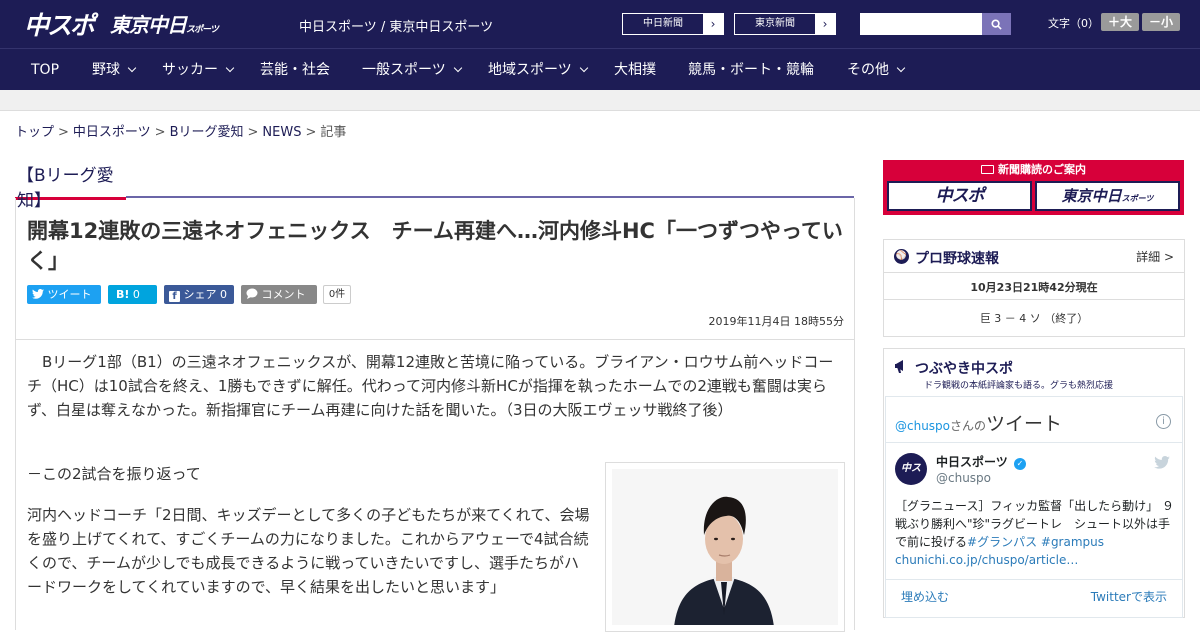 The width and height of the screenshot is (1200, 632). I want to click on nav-baseball: 野球, so click(114, 70).